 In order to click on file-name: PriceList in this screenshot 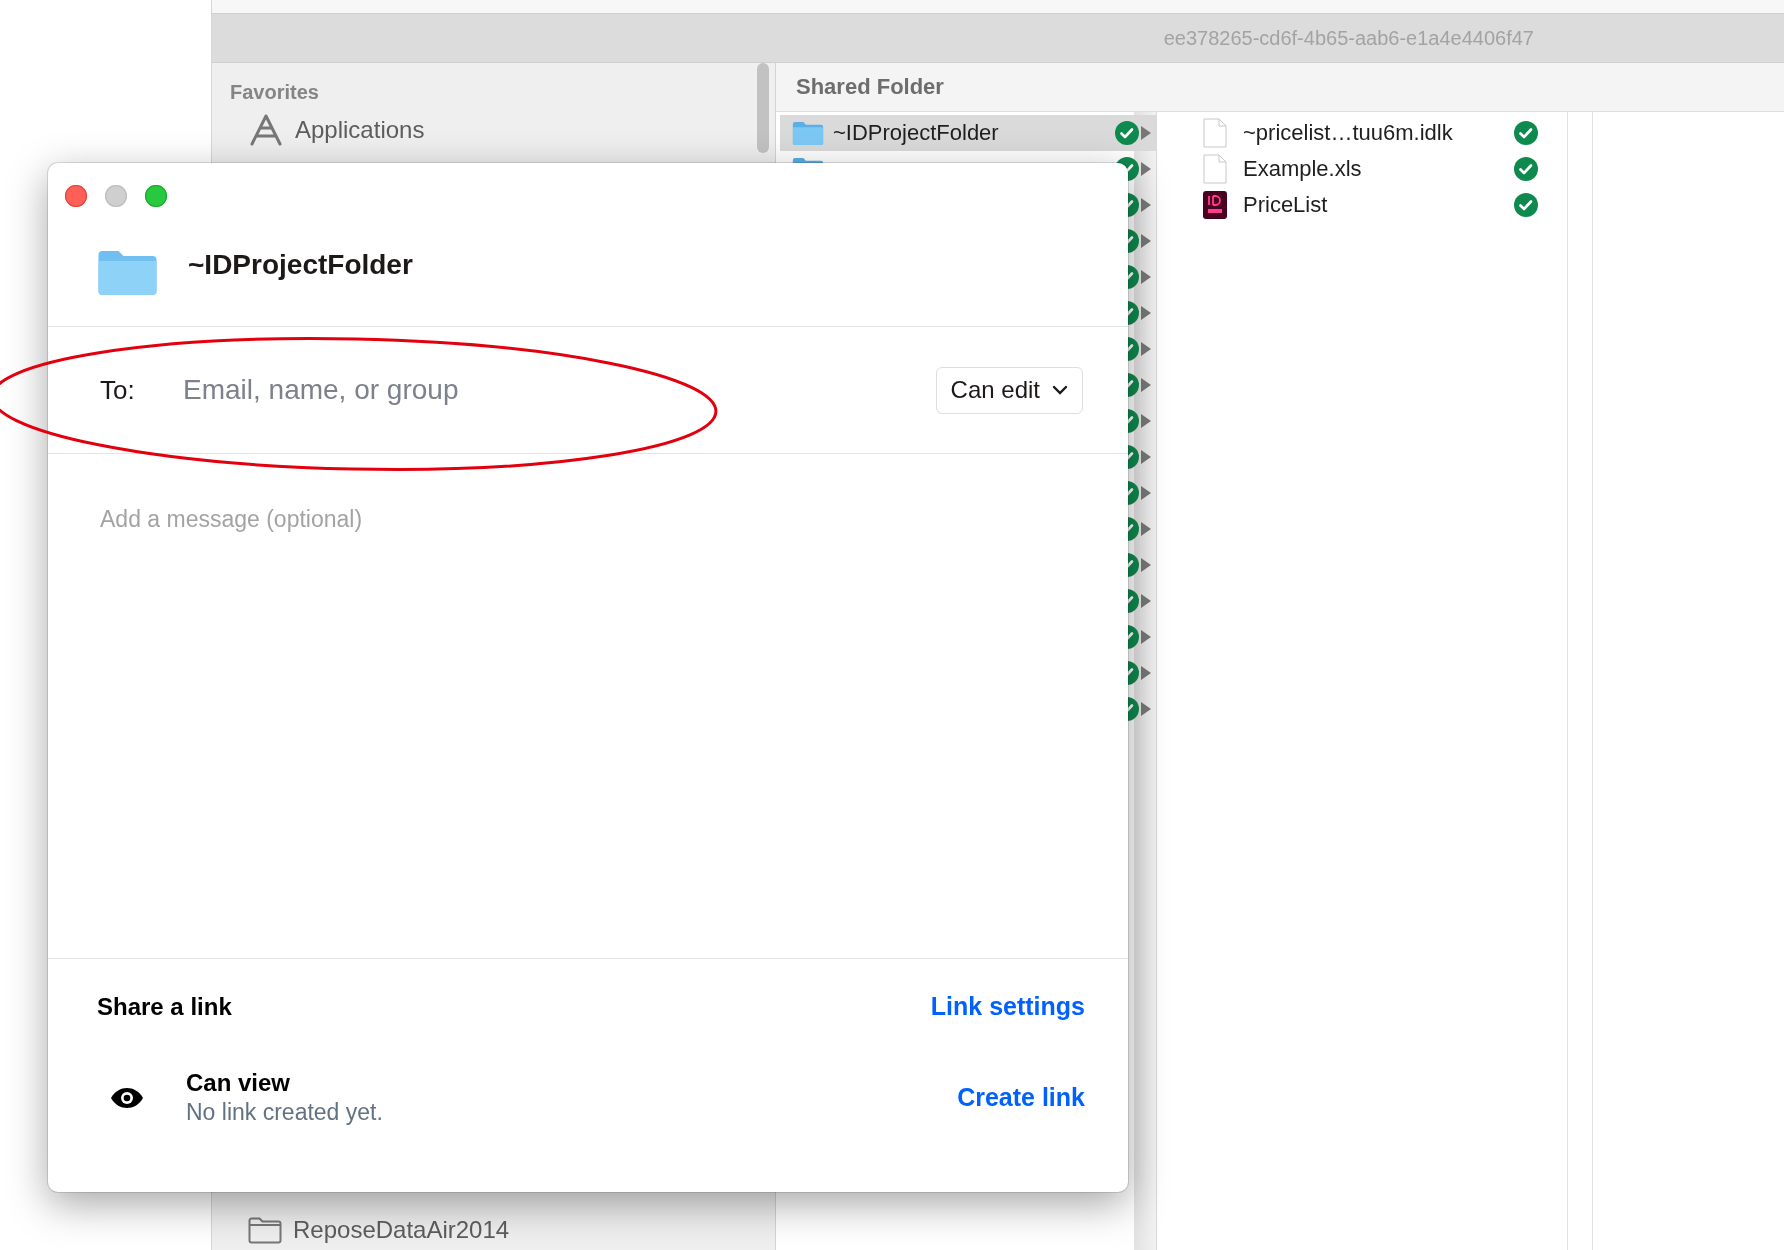, I will do `click(1285, 205)`.